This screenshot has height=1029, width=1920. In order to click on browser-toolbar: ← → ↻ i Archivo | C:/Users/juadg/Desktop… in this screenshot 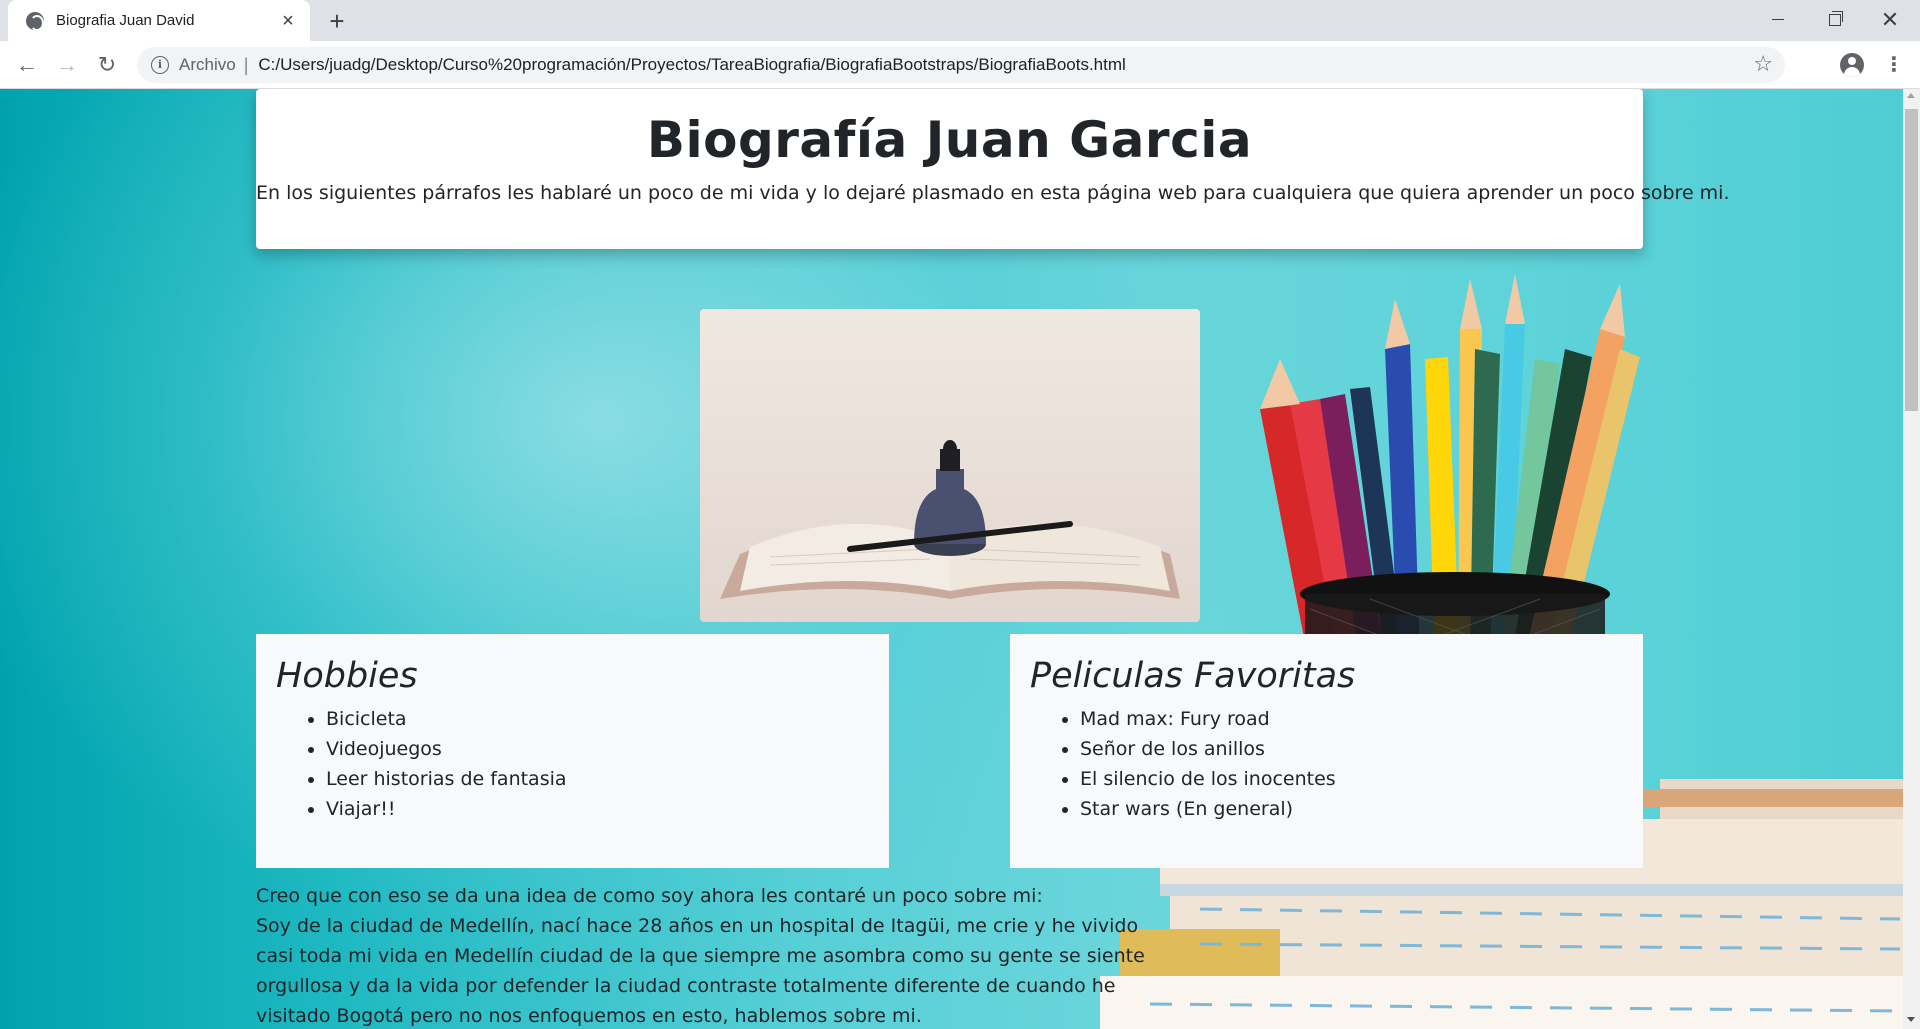, I will do `click(960, 65)`.